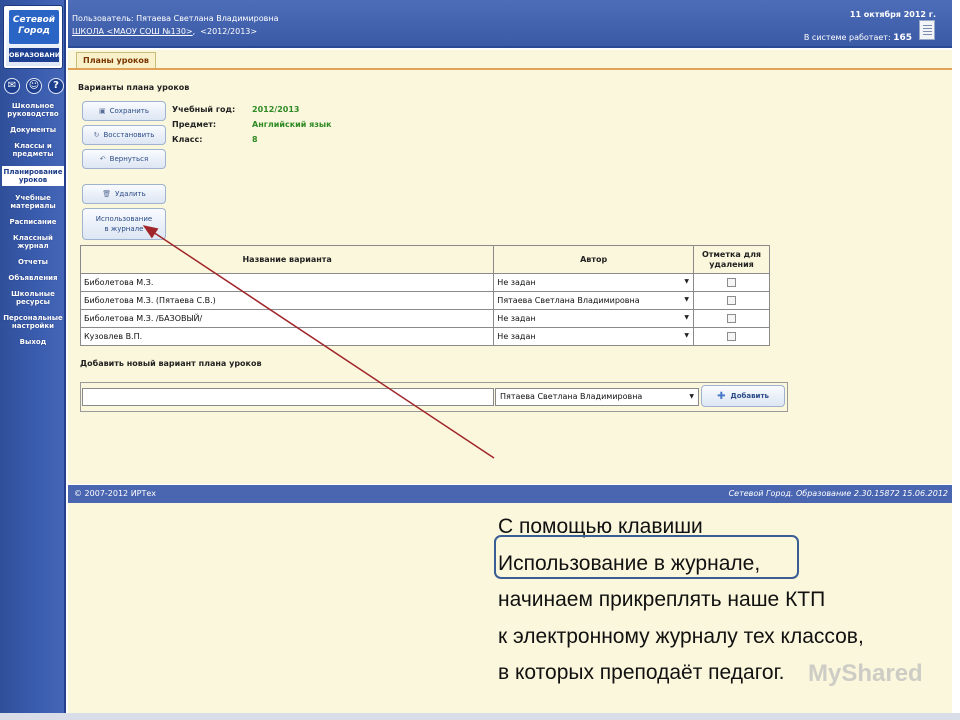  I want to click on restore-label: Восстановить, so click(129, 135).